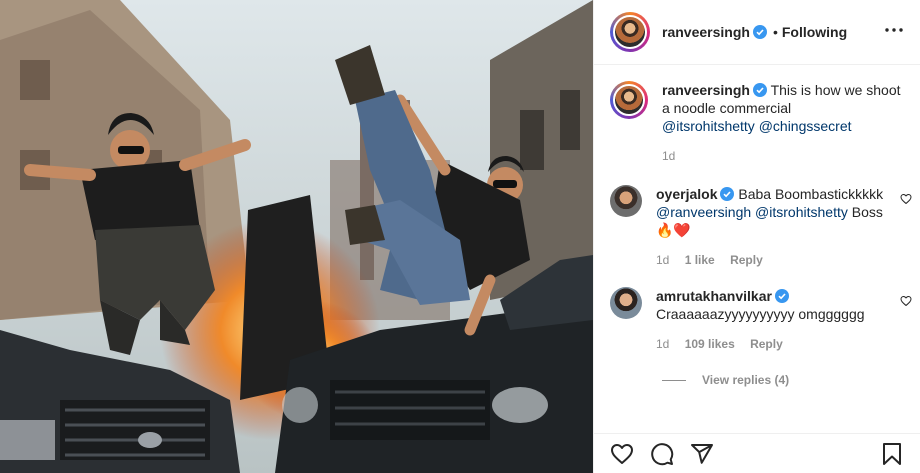 This screenshot has height=473, width=920. What do you see at coordinates (710, 344) in the screenshot?
I see `comment-likes: 109 likes` at bounding box center [710, 344].